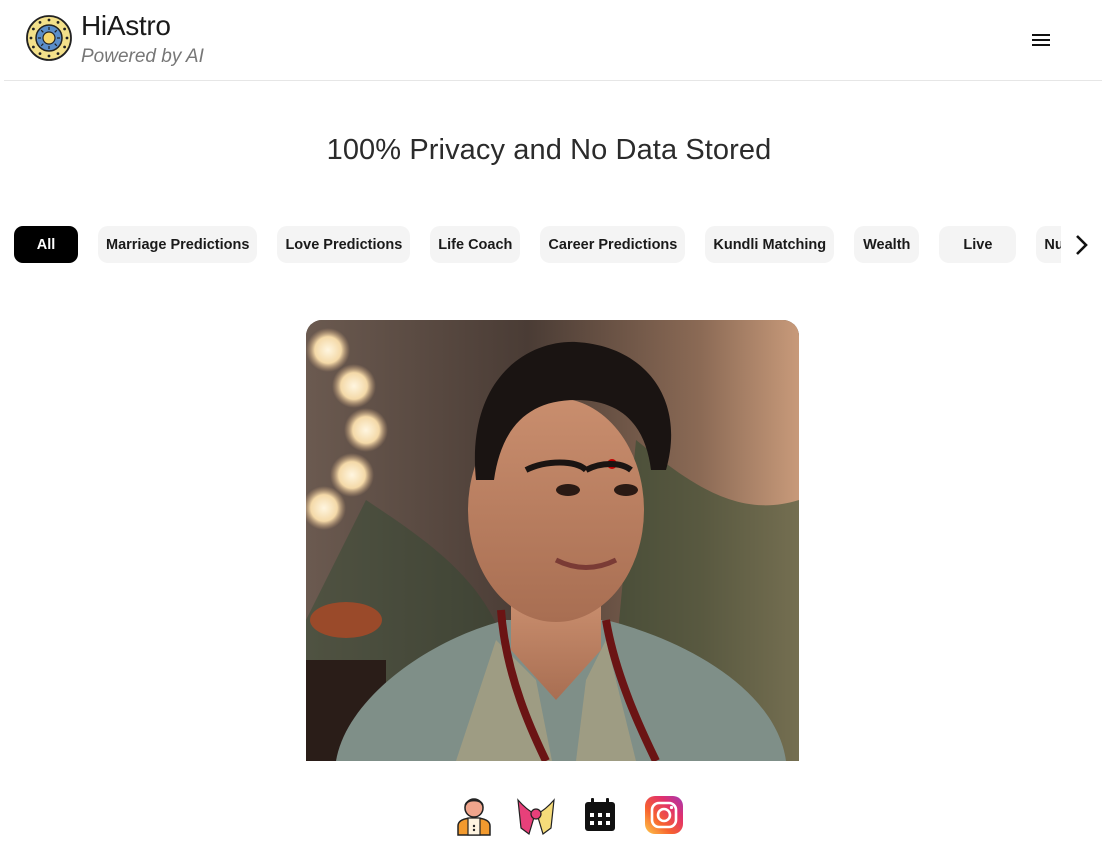  I want to click on wedding-garland-icon, so click(536, 815).